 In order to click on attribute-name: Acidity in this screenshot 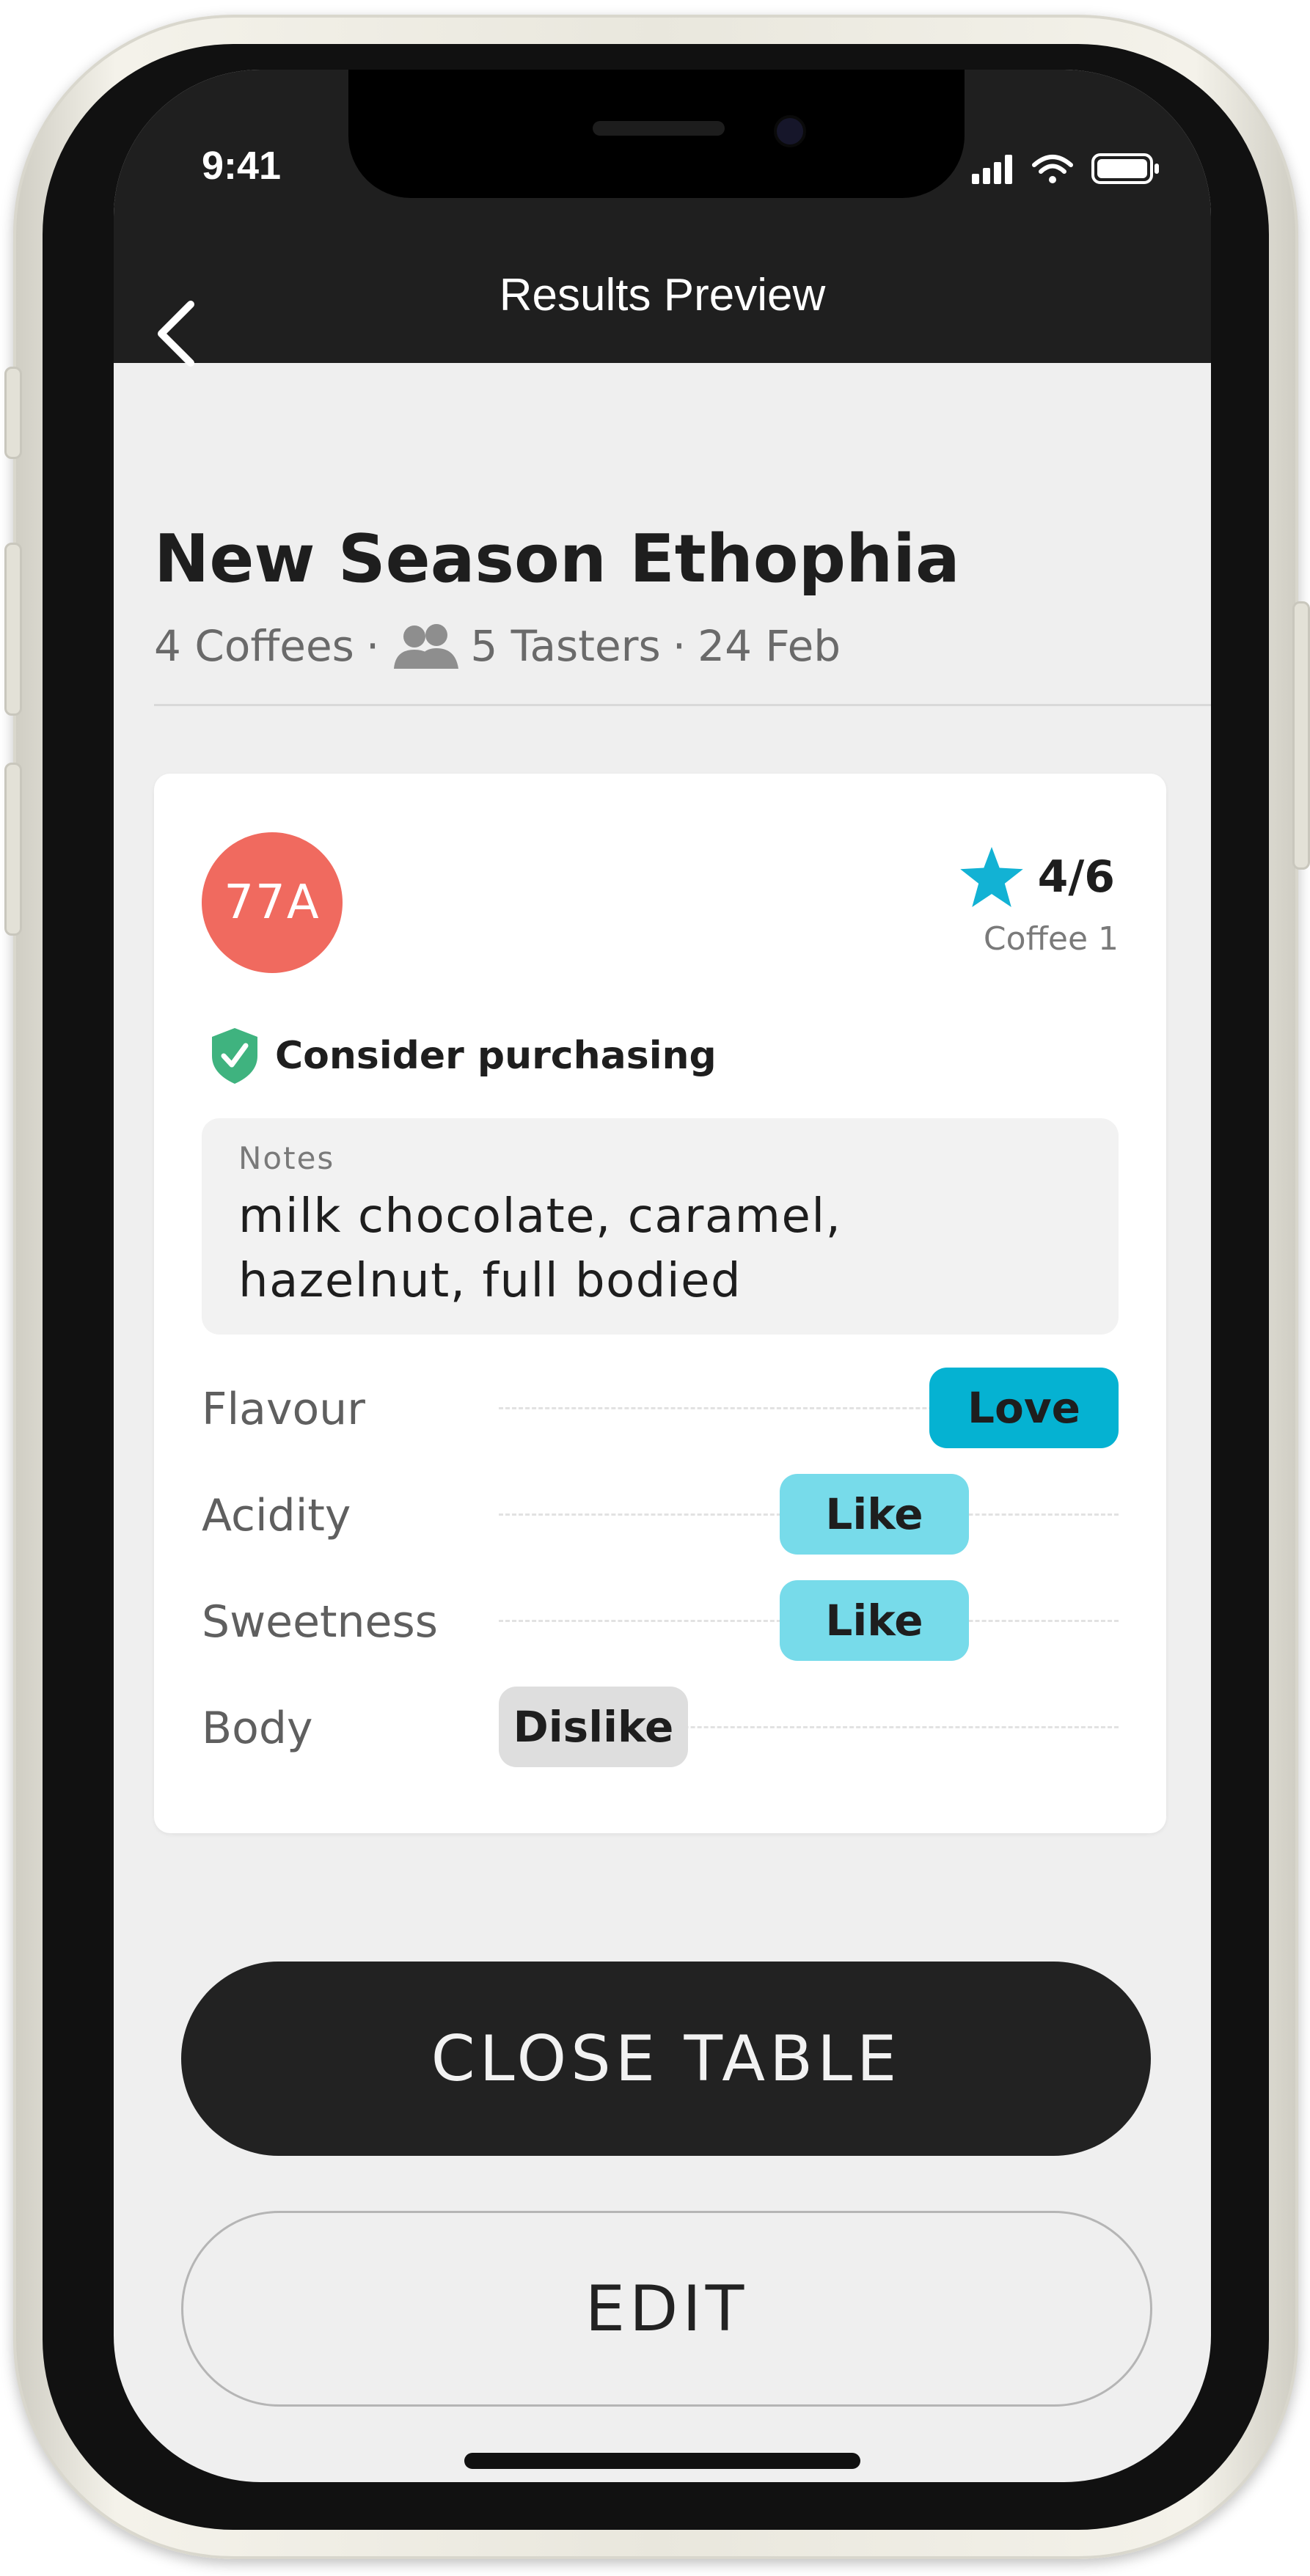, I will do `click(276, 1516)`.